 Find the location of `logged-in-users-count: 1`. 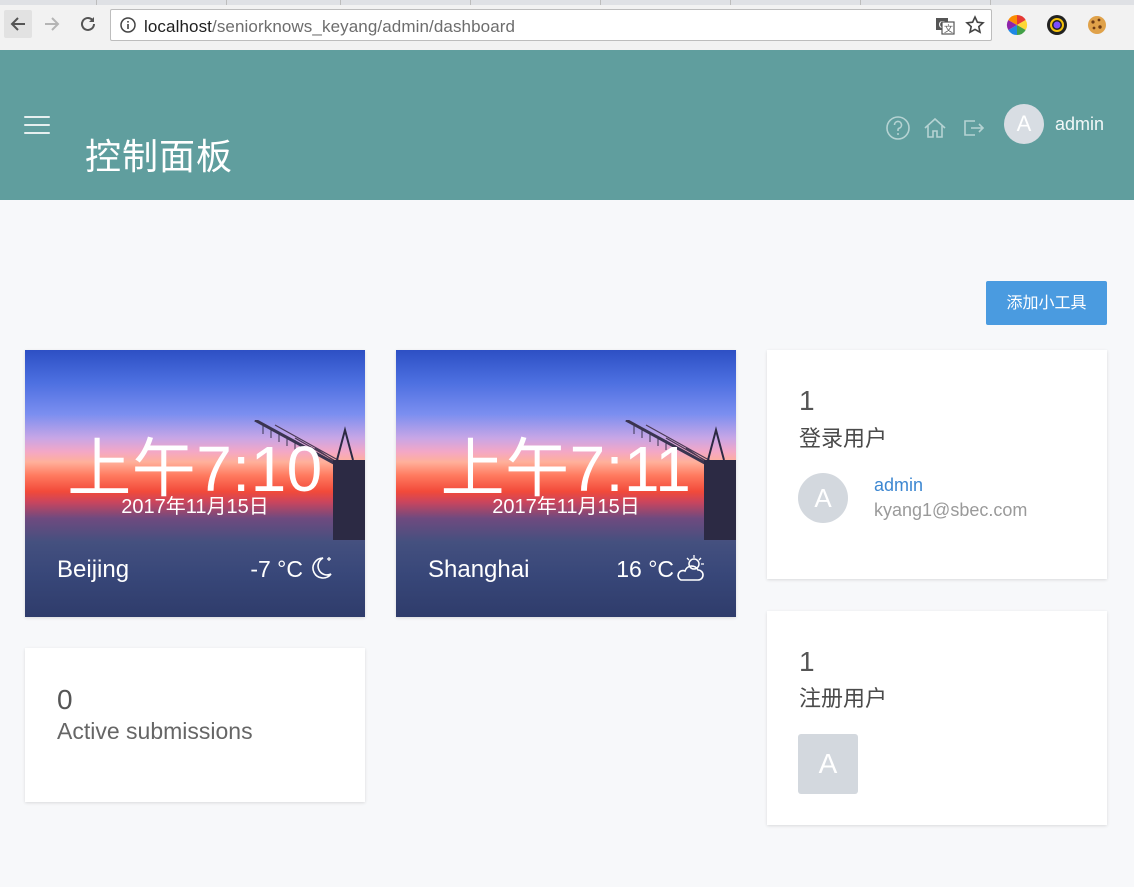

logged-in-users-count: 1 is located at coordinates (807, 400).